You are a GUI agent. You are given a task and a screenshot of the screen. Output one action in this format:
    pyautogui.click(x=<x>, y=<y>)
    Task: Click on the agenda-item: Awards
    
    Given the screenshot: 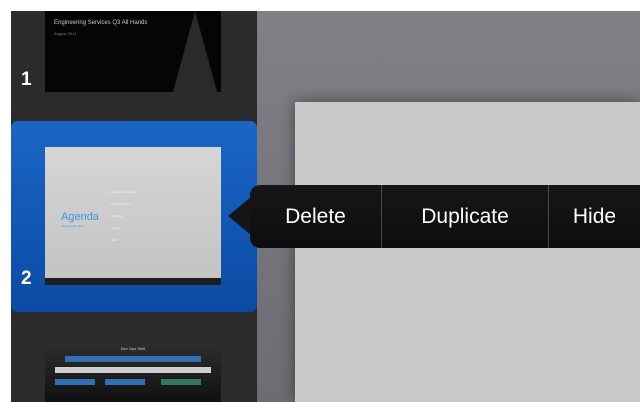 What is the action you would take?
    pyautogui.click(x=116, y=228)
    